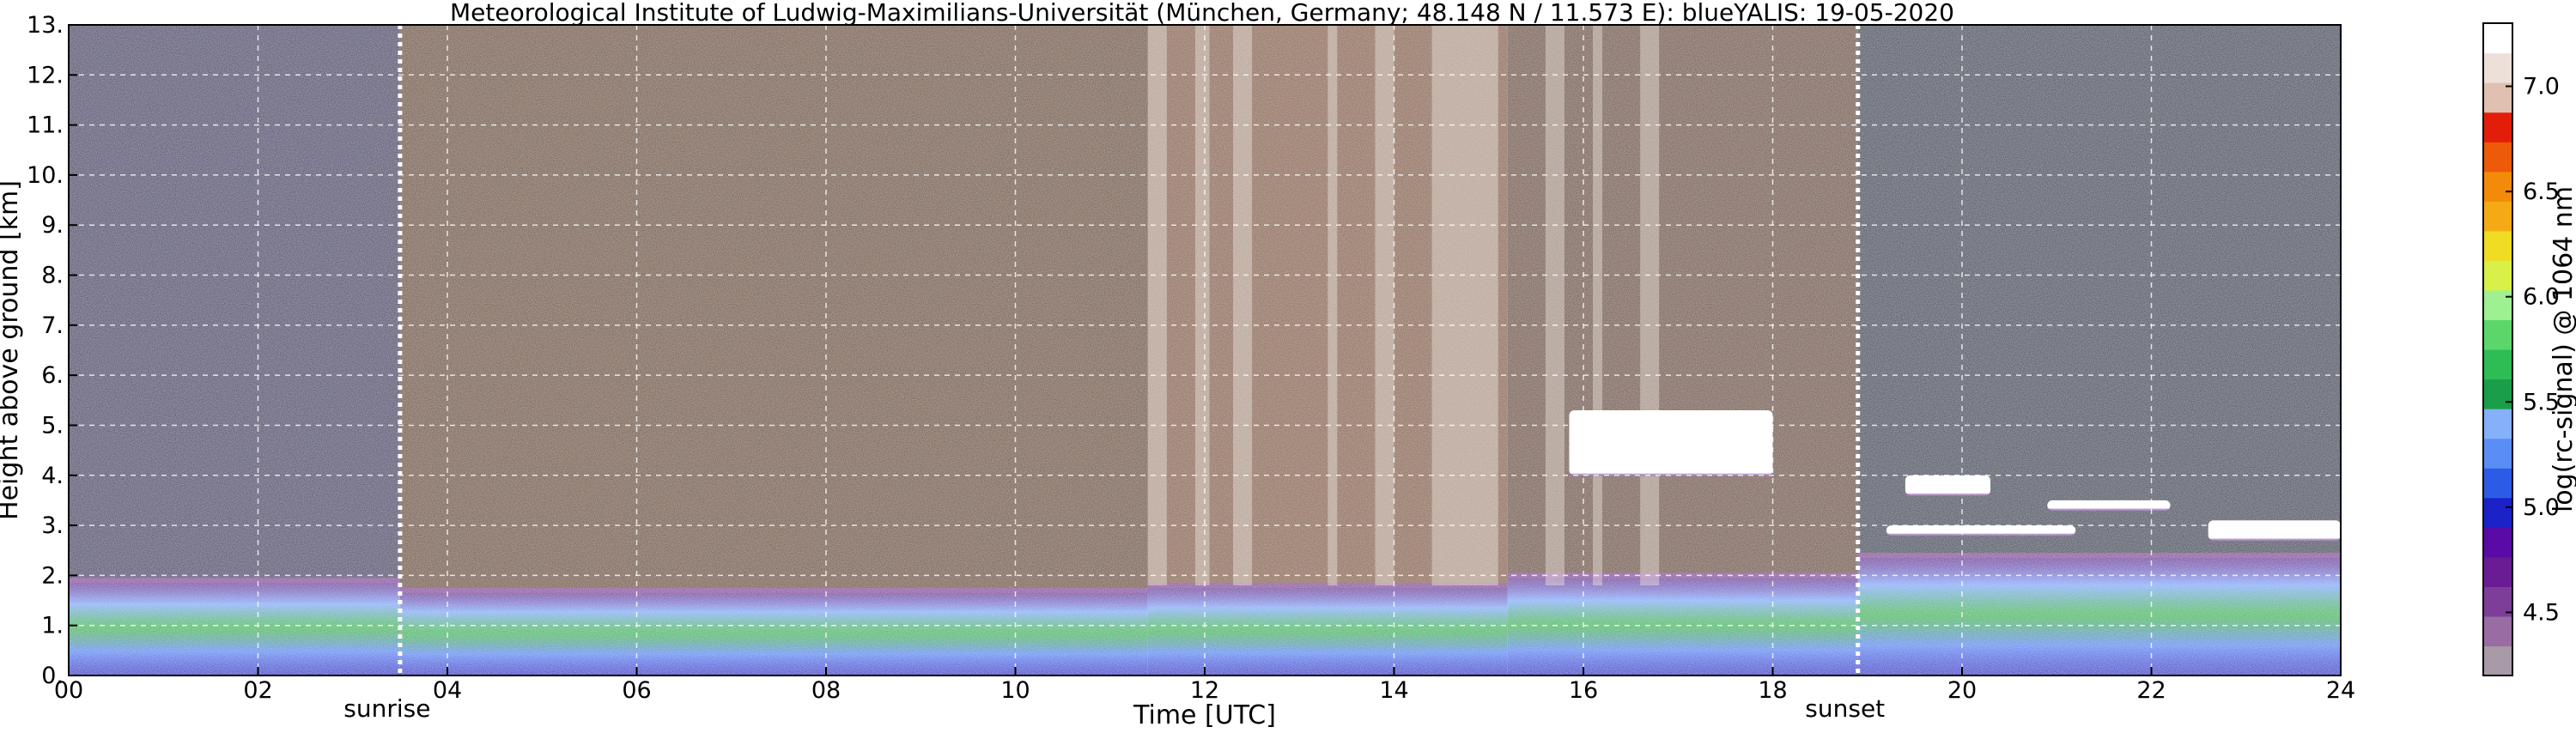 This screenshot has height=733, width=2576. Describe the element at coordinates (2340, 690) in the screenshot. I see `x-tick-label-12: 24` at that location.